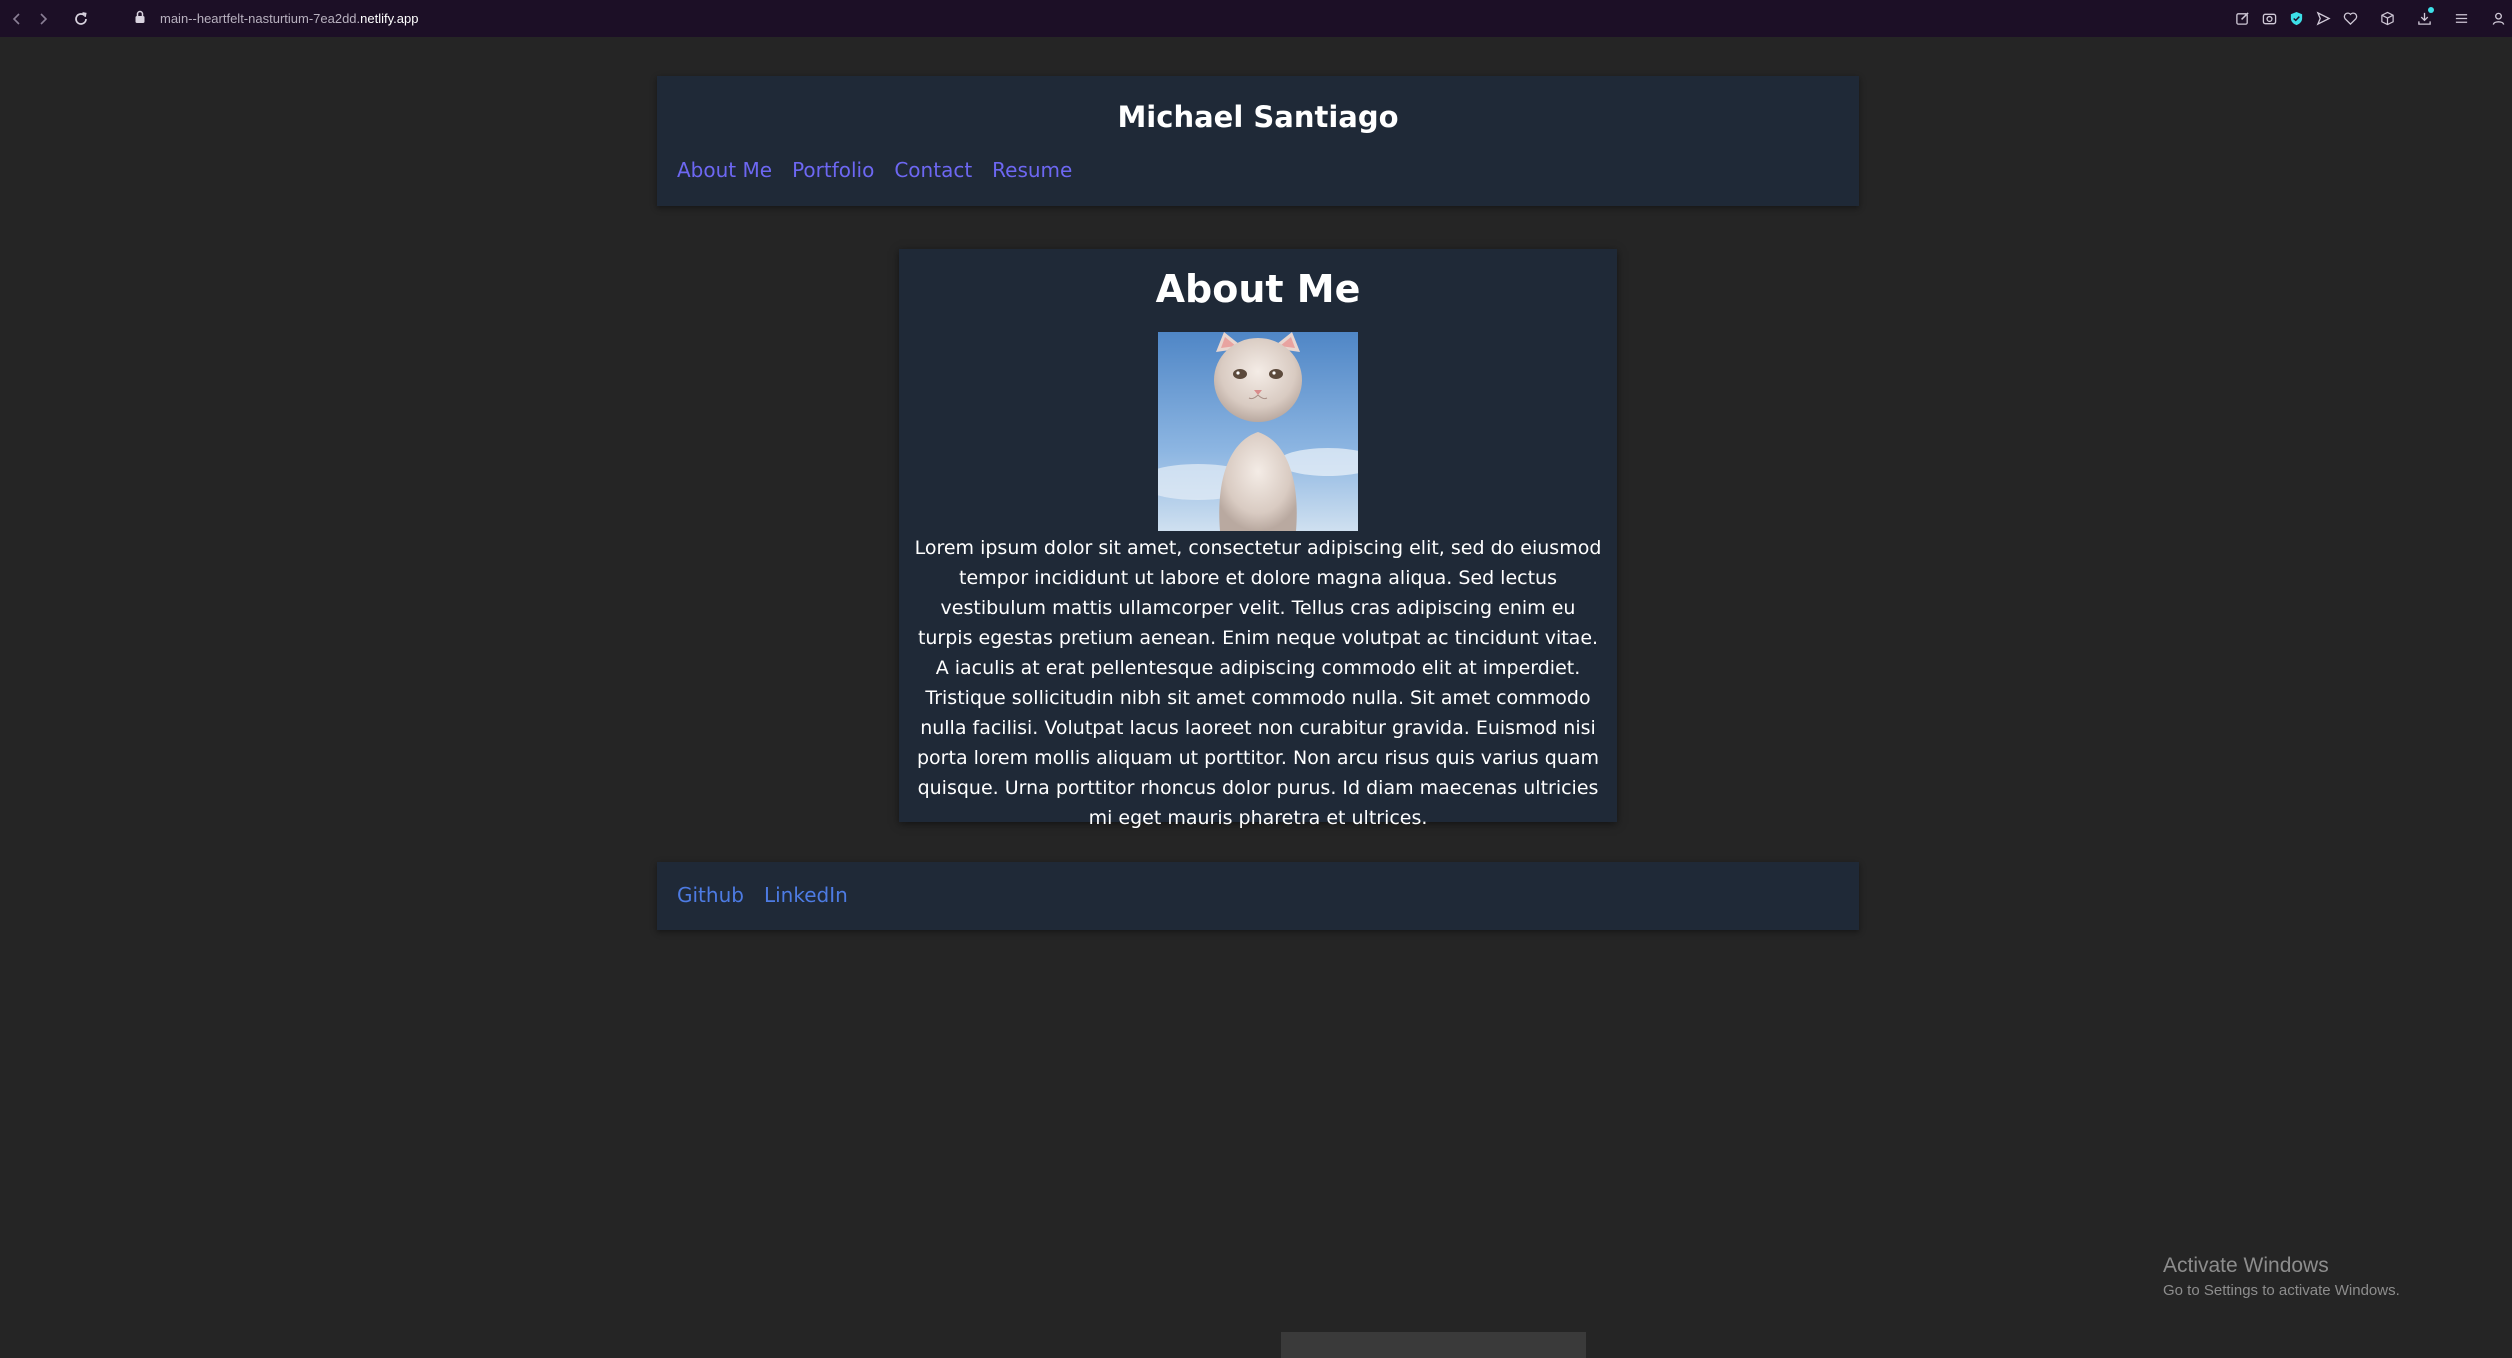  Describe the element at coordinates (710, 895) in the screenshot. I see `github-link: Github` at that location.